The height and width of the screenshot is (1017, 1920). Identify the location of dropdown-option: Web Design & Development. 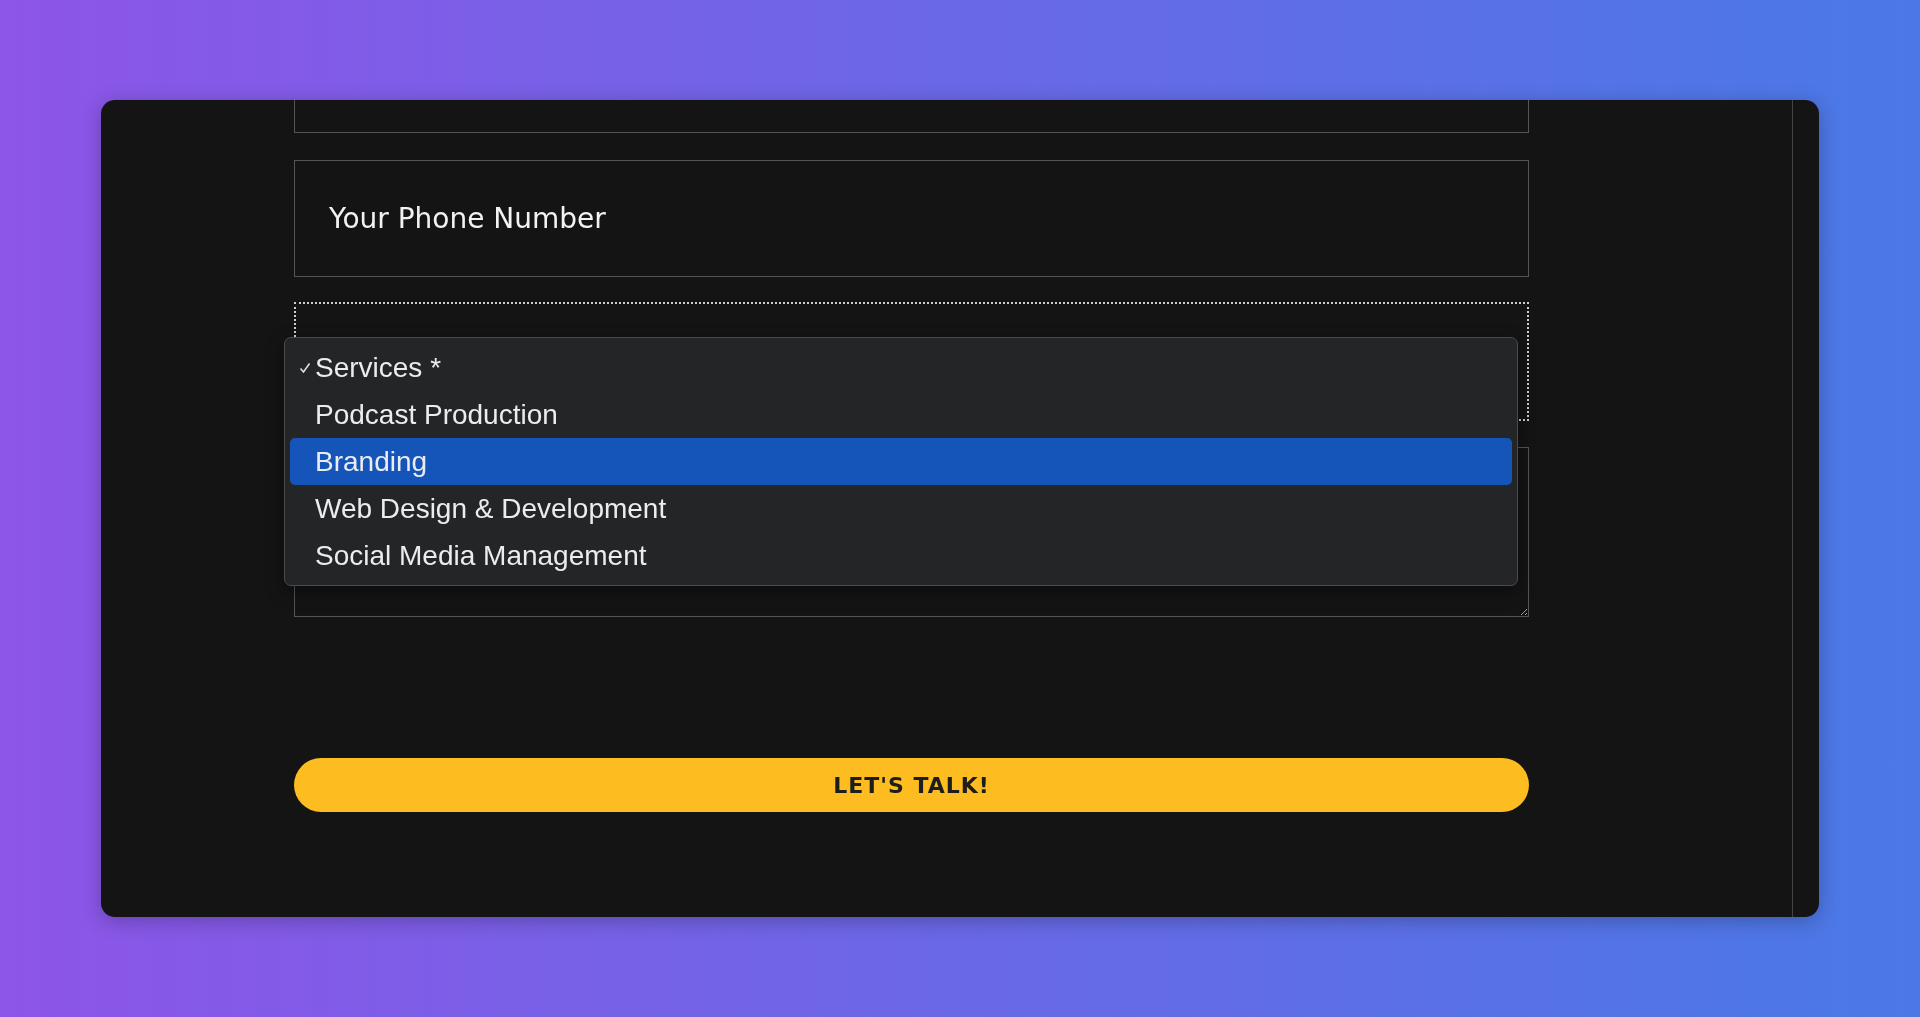
(901, 508).